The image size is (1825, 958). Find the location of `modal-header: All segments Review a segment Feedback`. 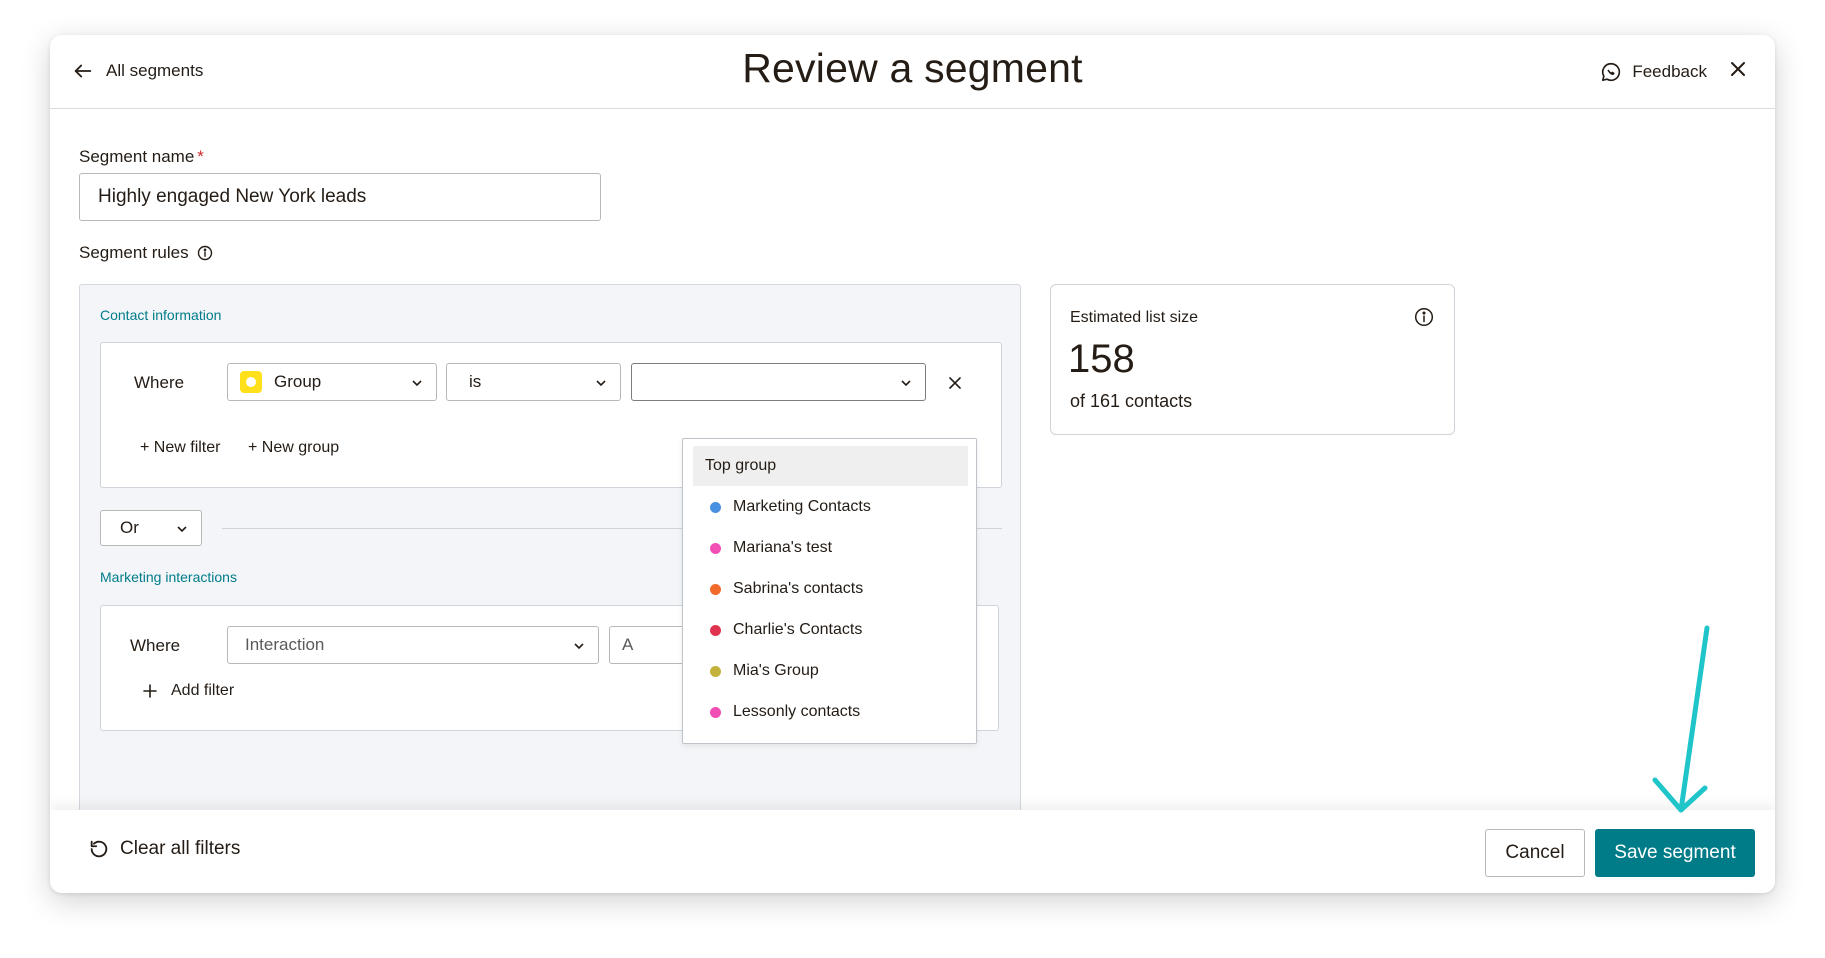

modal-header: All segments Review a segment Feedback is located at coordinates (912, 72).